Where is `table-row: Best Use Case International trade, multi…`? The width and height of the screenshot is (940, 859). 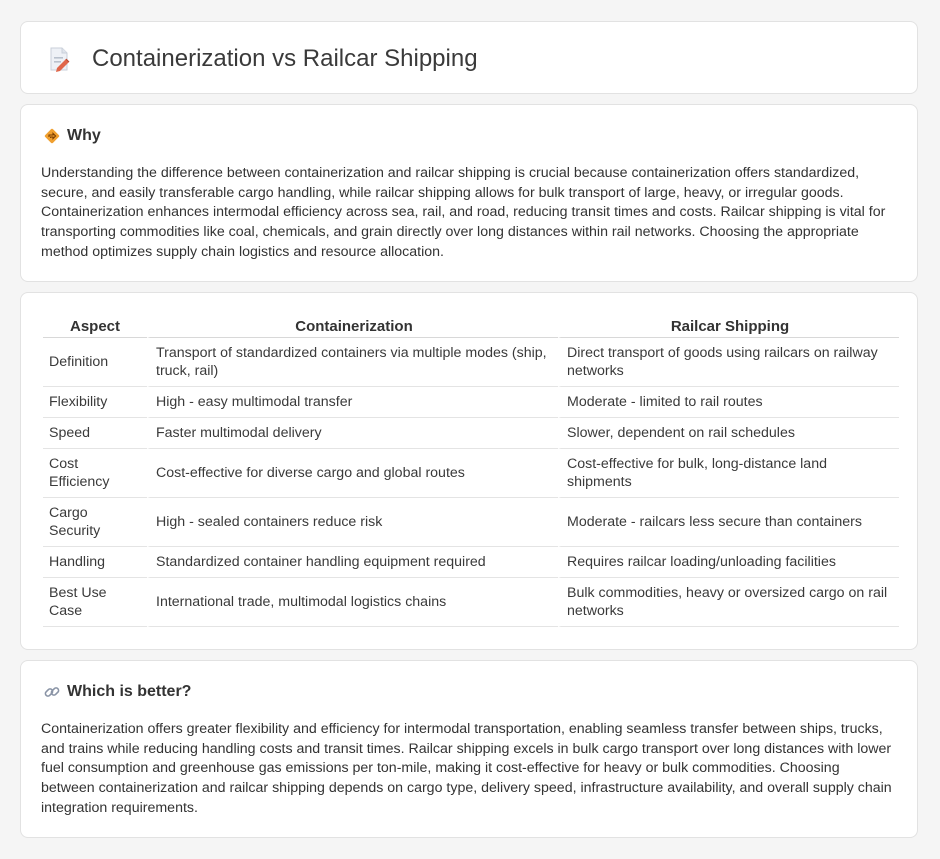
table-row: Best Use Case International trade, multi… is located at coordinates (471, 602).